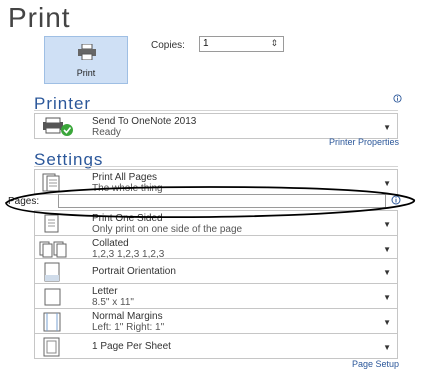 This screenshot has width=421, height=370. I want to click on print-button: Print, so click(86, 60).